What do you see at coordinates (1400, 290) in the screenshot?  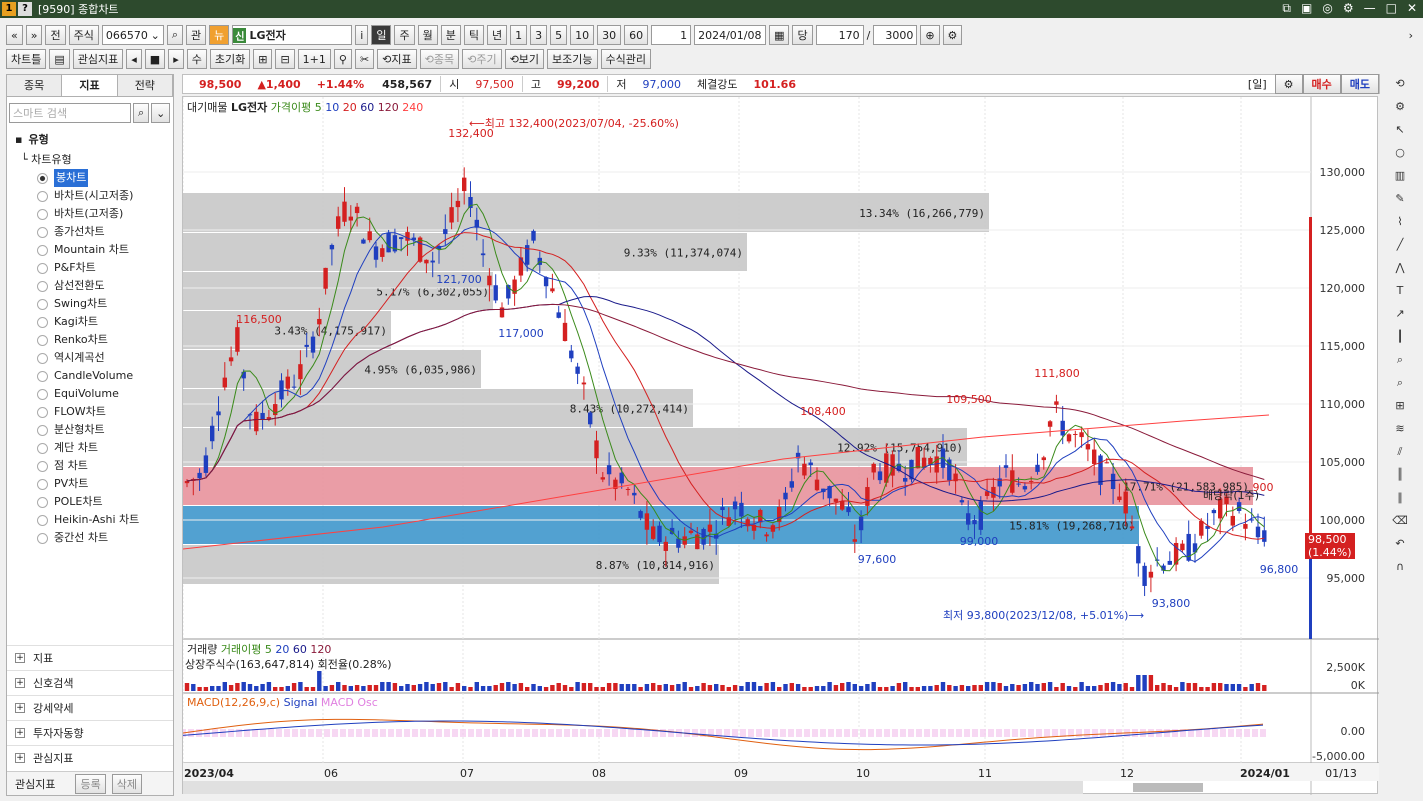 I see `text-icon: T` at bounding box center [1400, 290].